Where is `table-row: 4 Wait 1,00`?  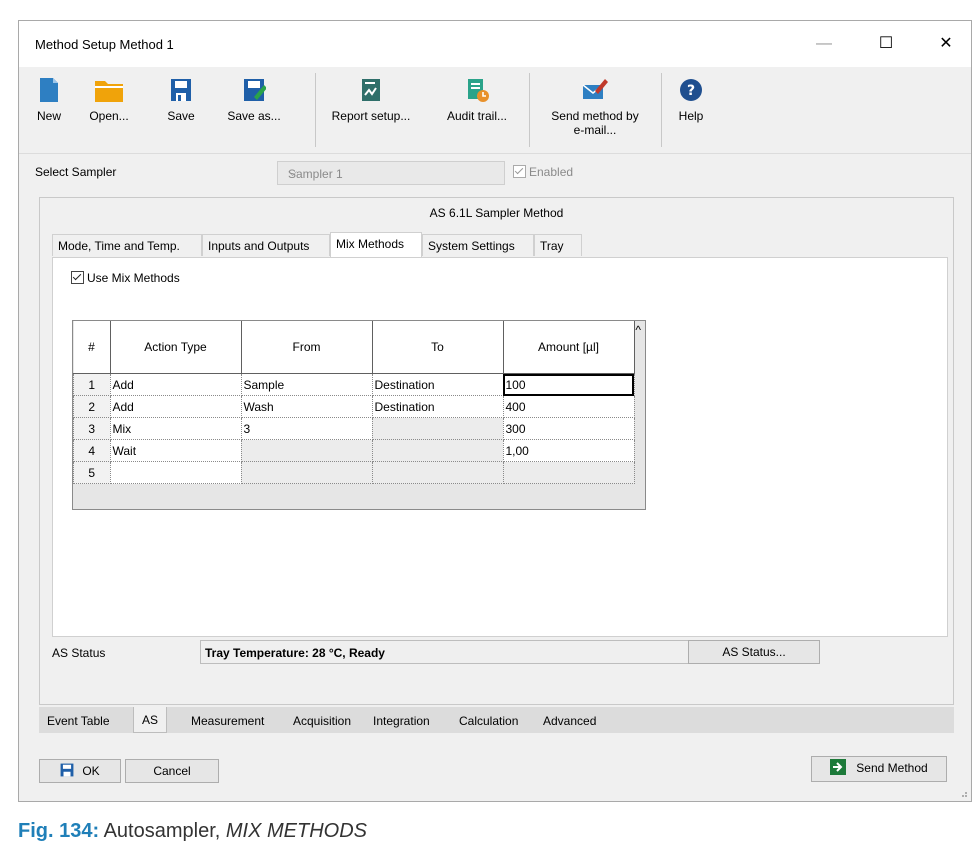
table-row: 4 Wait 1,00 is located at coordinates (354, 450).